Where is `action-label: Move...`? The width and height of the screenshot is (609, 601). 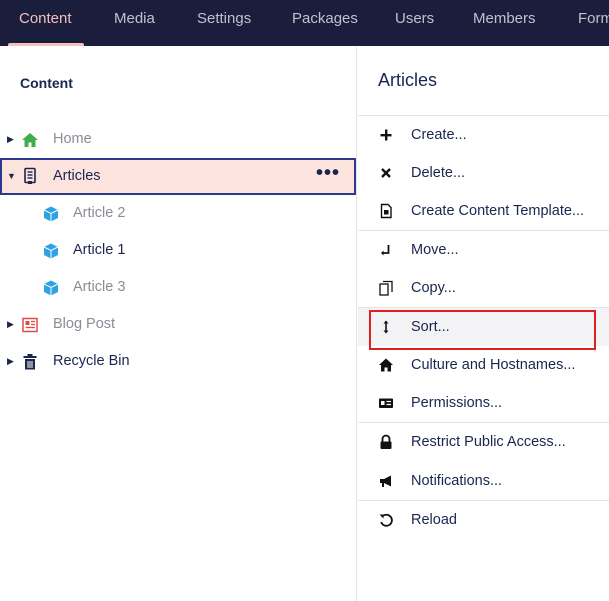 action-label: Move... is located at coordinates (435, 250).